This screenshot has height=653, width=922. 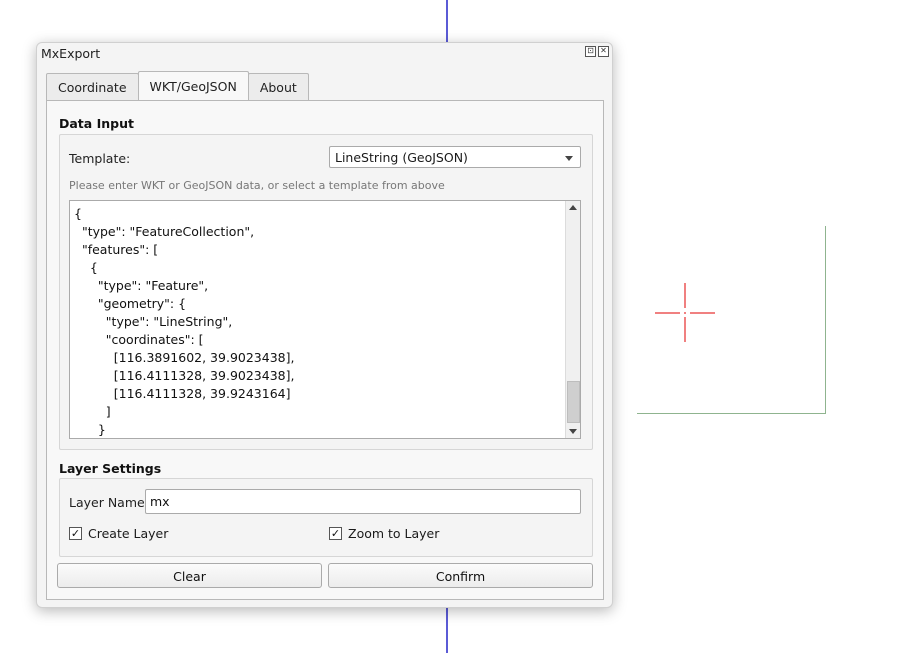 What do you see at coordinates (702, 313) in the screenshot?
I see `crosshair-right-arm` at bounding box center [702, 313].